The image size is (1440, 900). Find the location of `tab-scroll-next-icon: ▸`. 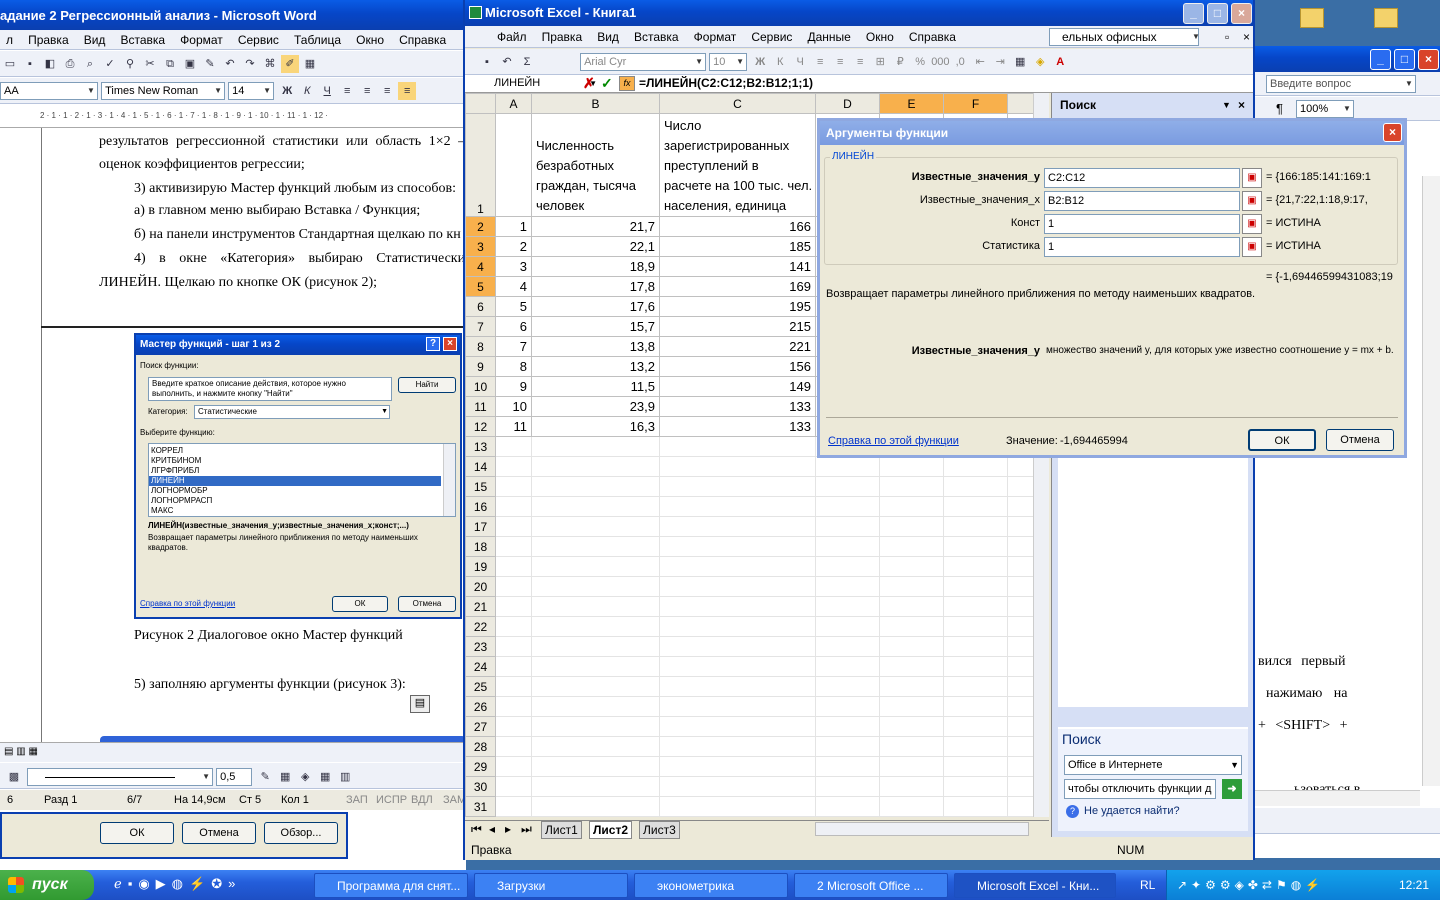

tab-scroll-next-icon: ▸ is located at coordinates (508, 829).